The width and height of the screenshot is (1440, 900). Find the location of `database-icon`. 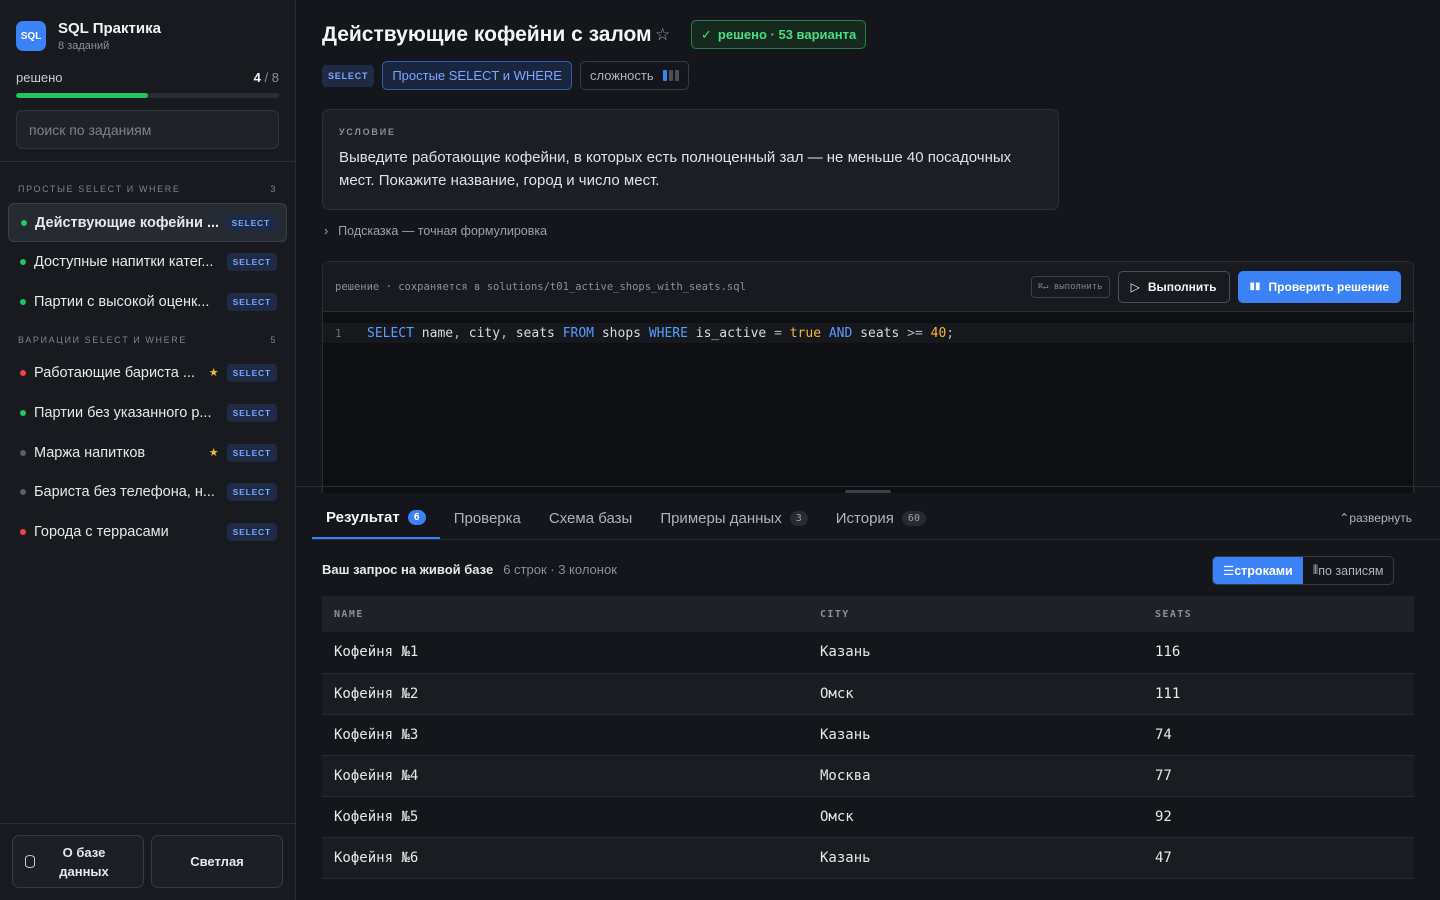

database-icon is located at coordinates (30, 861).